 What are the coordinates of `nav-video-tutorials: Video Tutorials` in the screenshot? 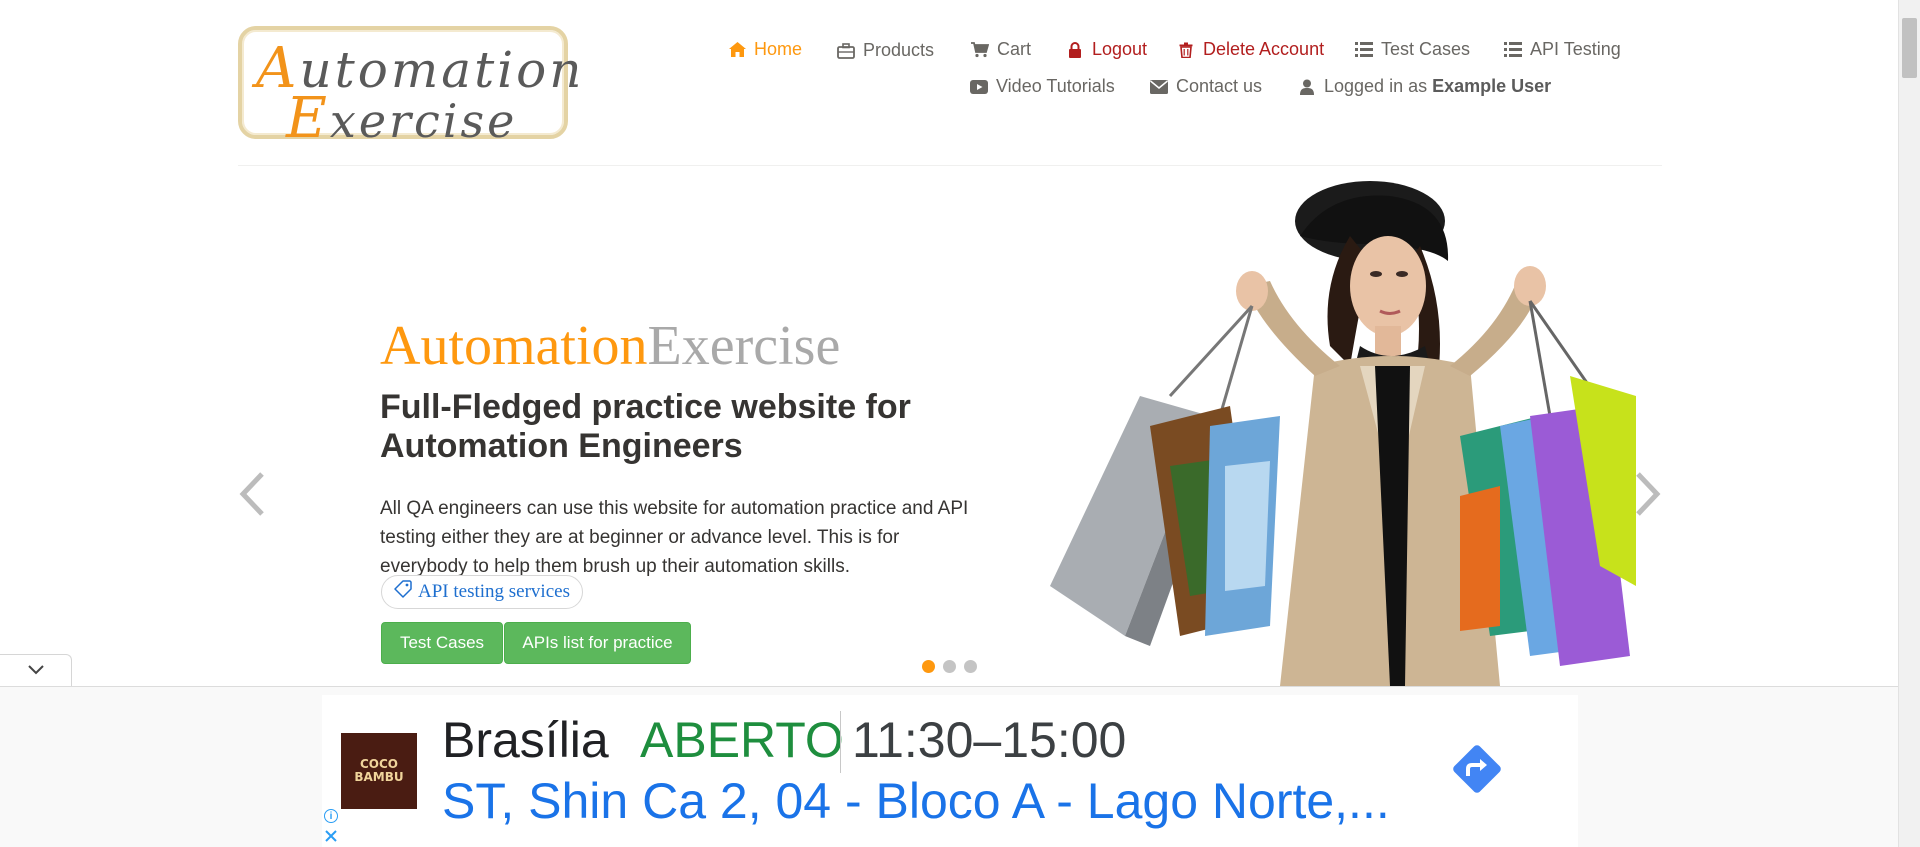 It's located at (1042, 86).